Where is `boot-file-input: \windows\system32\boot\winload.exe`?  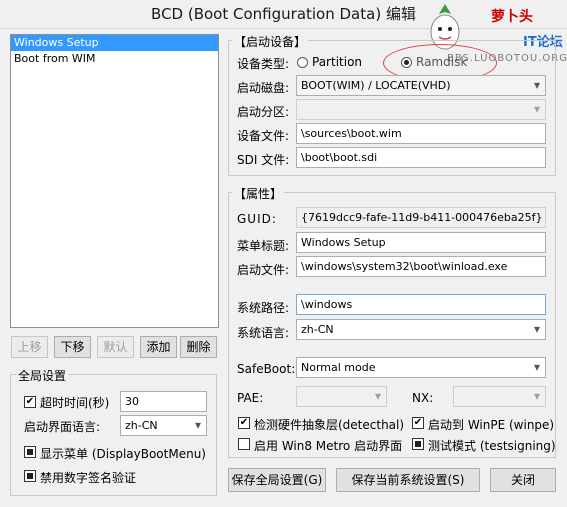
boot-file-input: \windows\system32\boot\winload.exe is located at coordinates (421, 266).